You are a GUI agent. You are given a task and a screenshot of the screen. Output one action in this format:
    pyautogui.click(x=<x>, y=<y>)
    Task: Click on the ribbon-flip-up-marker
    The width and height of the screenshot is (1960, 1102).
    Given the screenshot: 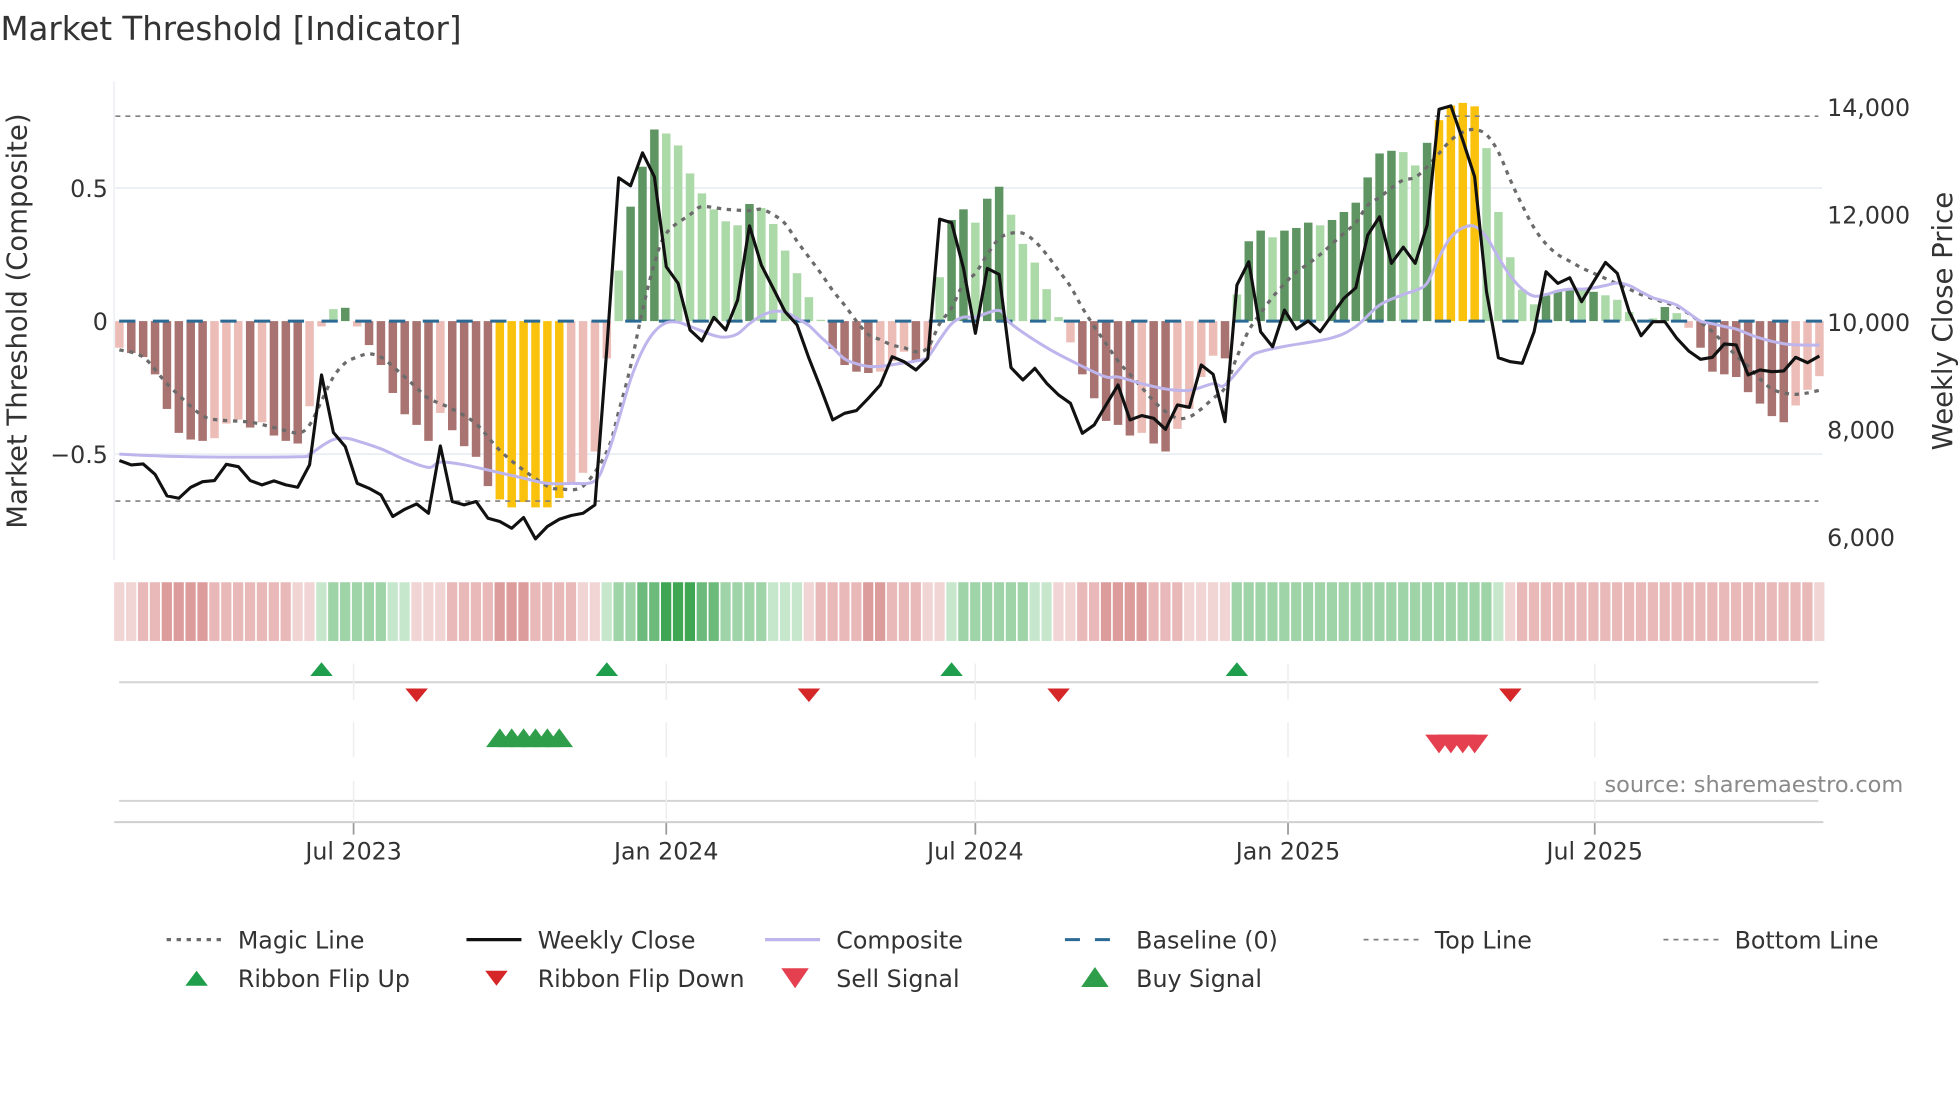 What is the action you would take?
    pyautogui.click(x=951, y=669)
    